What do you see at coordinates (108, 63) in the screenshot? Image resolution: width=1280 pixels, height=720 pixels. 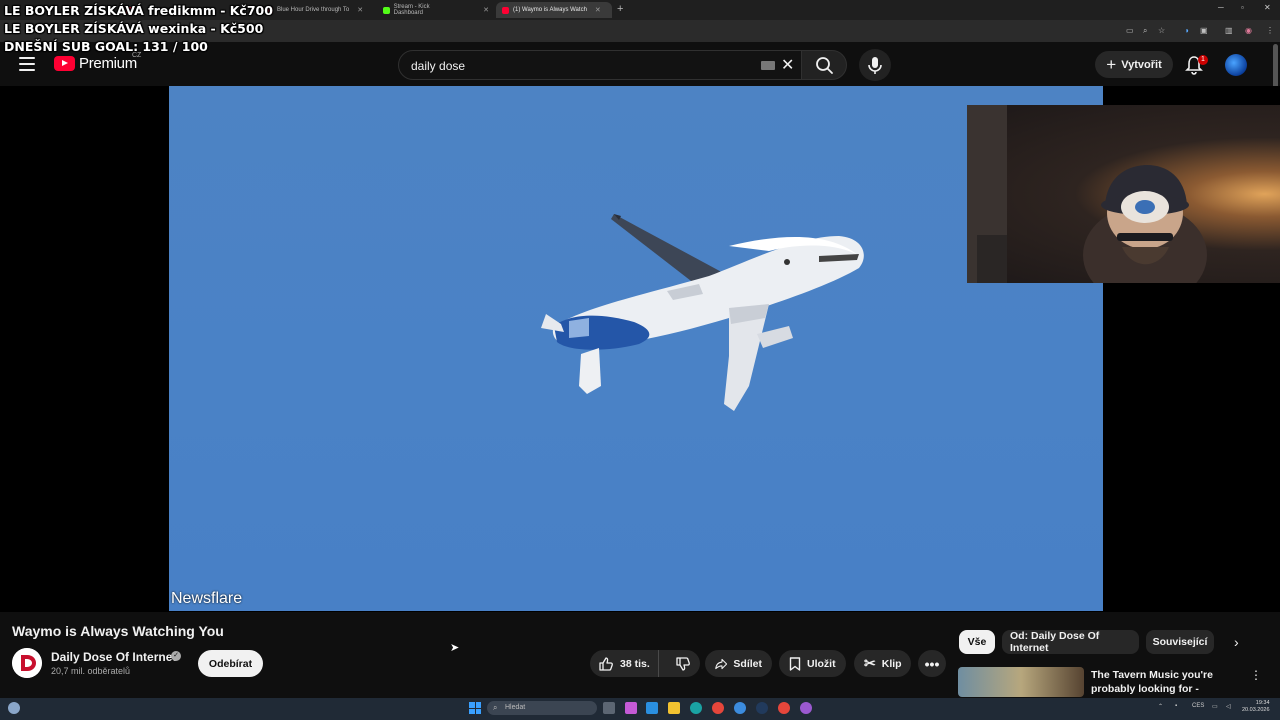 I see `logo-text: Premium` at bounding box center [108, 63].